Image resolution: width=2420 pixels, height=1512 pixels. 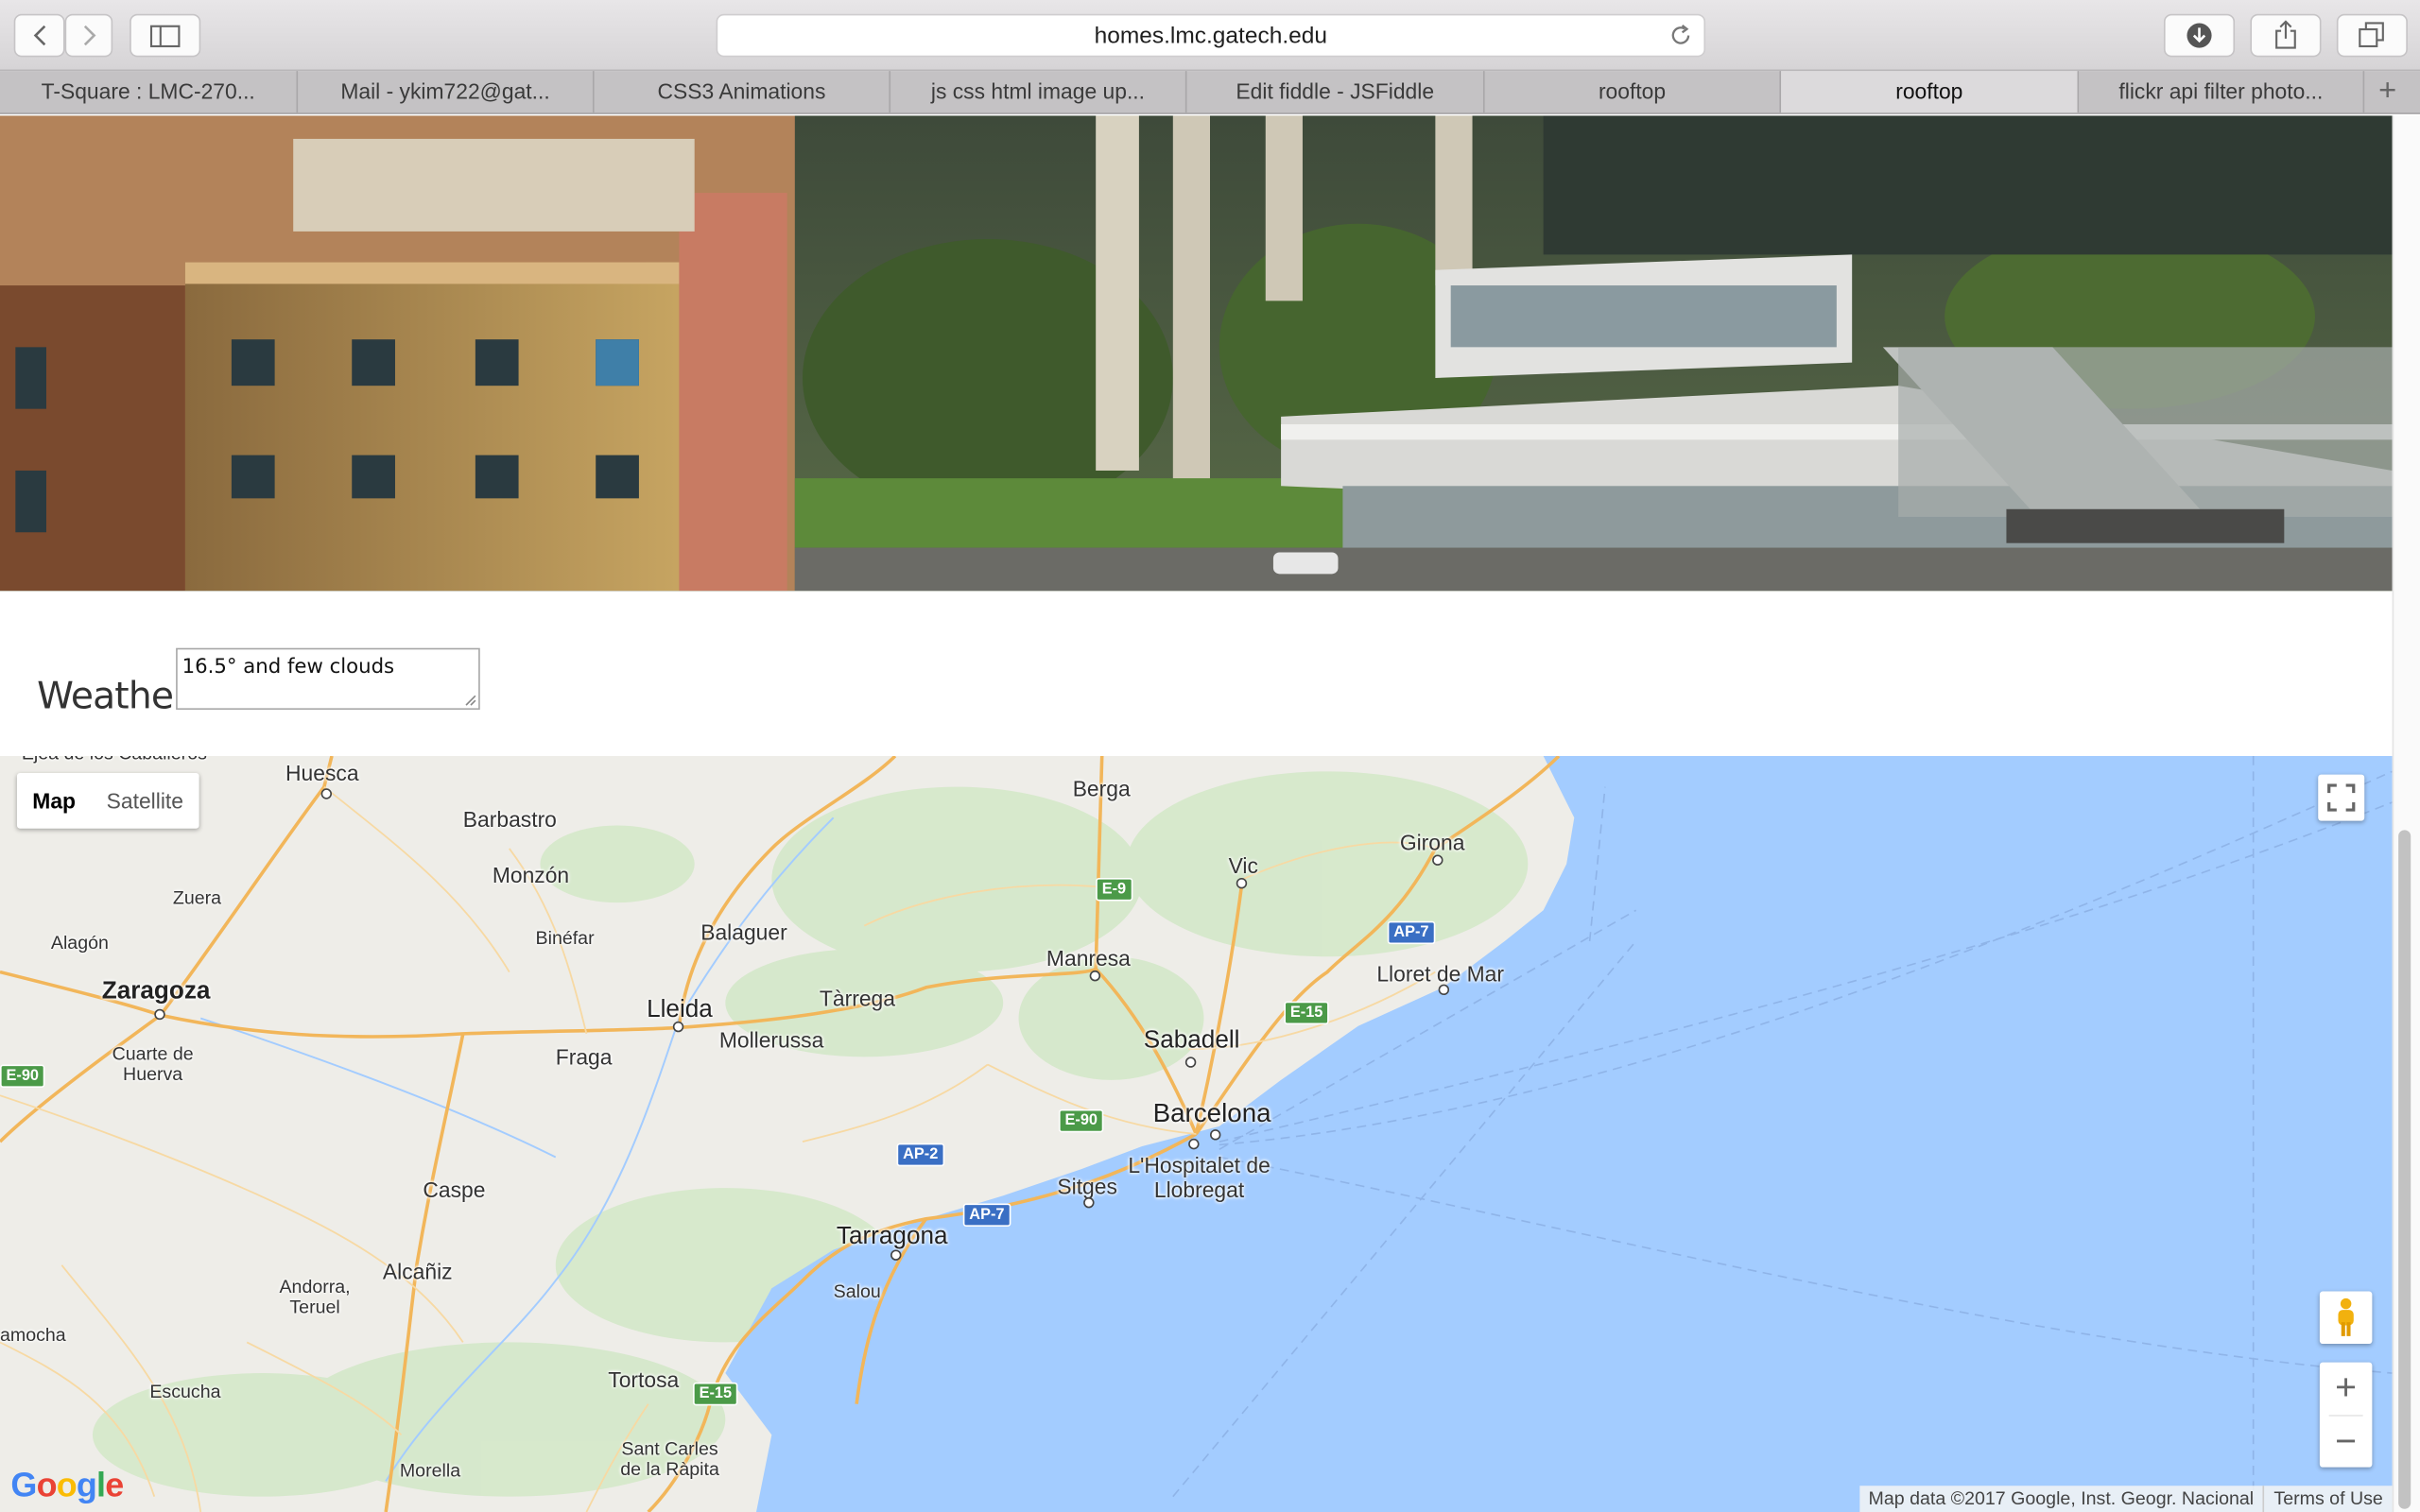 I want to click on google-logo: Google, so click(x=67, y=1485).